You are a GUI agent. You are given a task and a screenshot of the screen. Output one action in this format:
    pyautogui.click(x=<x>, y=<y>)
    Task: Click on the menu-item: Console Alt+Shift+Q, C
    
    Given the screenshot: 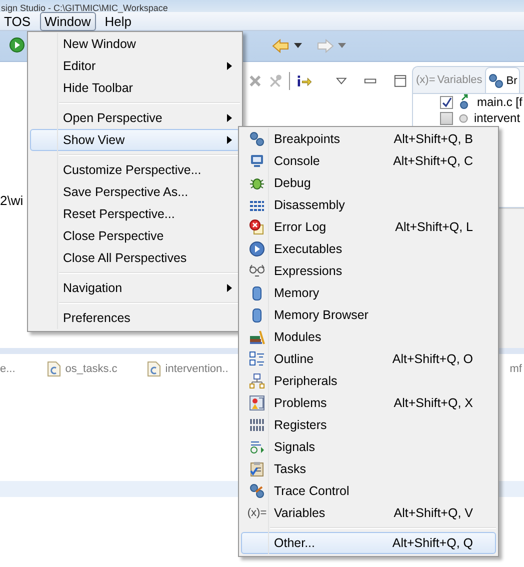 What is the action you would take?
    pyautogui.click(x=368, y=161)
    